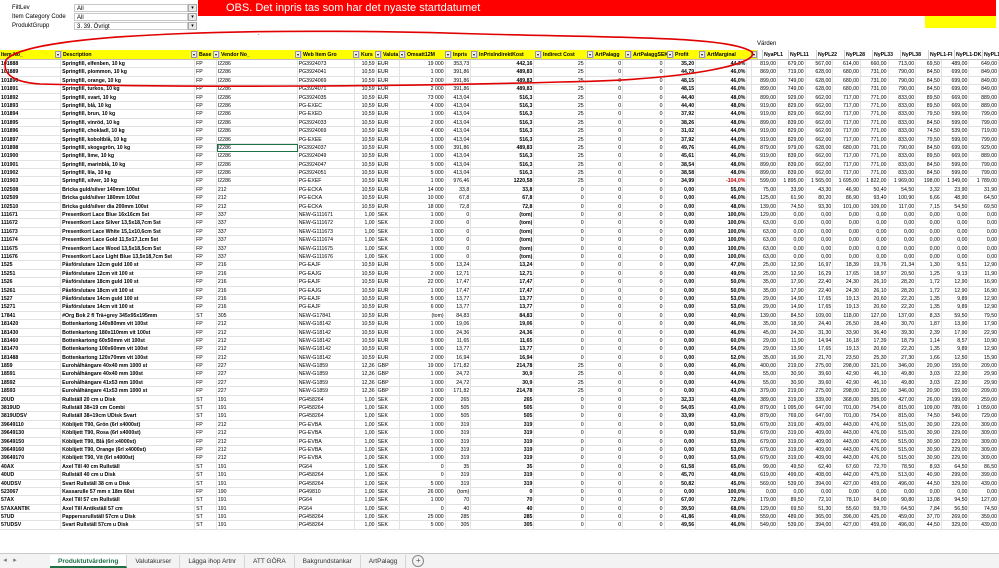 This screenshot has height=568, width=999. Describe the element at coordinates (847, 131) in the screenshot. I see `table-cell: 717,00` at that location.